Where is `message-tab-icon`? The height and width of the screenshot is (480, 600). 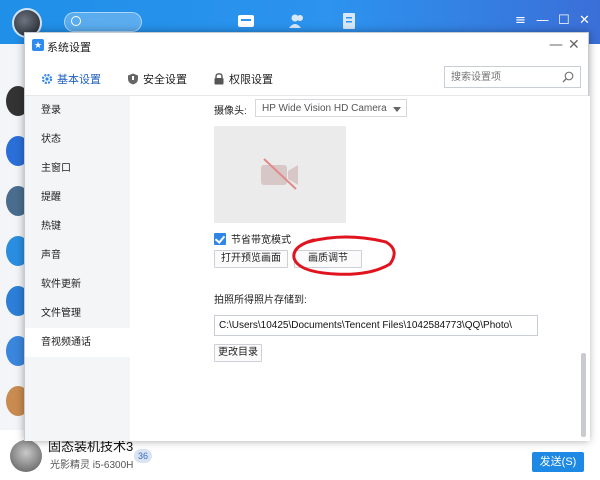
message-tab-icon is located at coordinates (246, 21).